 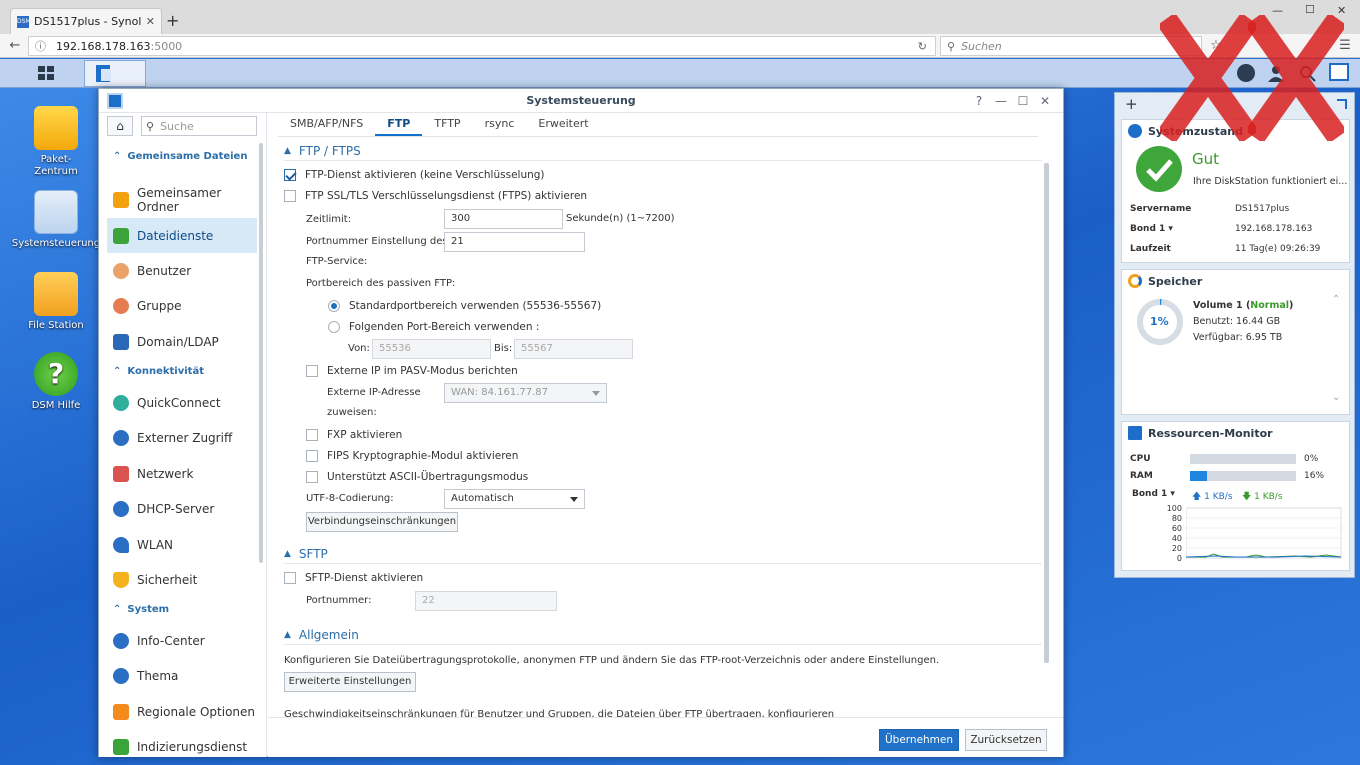 I want to click on add-widget-button: +, so click(x=1131, y=104).